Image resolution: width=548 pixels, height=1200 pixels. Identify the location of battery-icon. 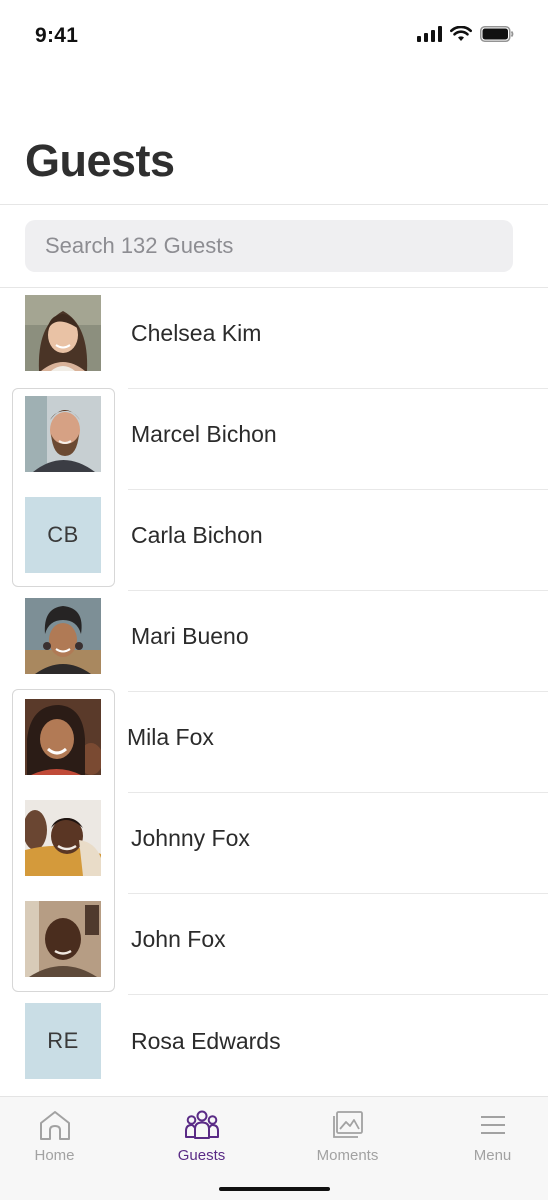
(497, 34).